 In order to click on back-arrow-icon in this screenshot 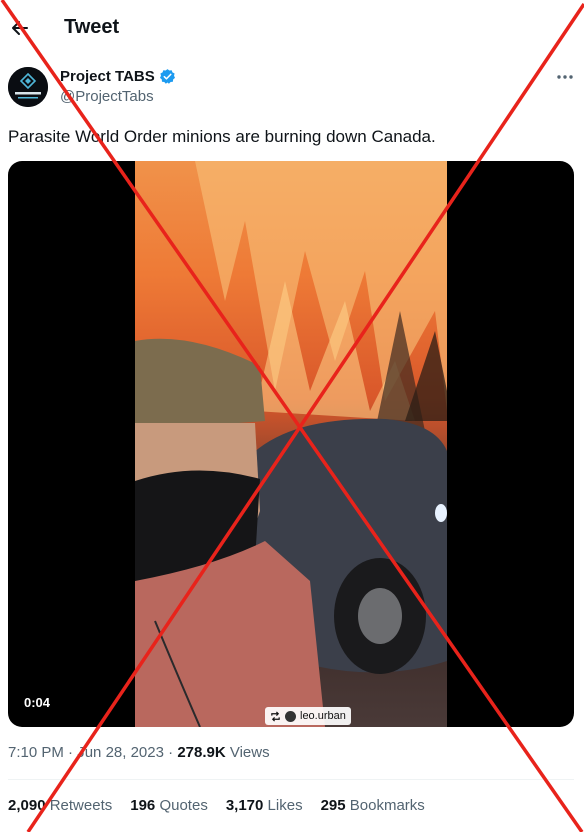, I will do `click(20, 28)`.